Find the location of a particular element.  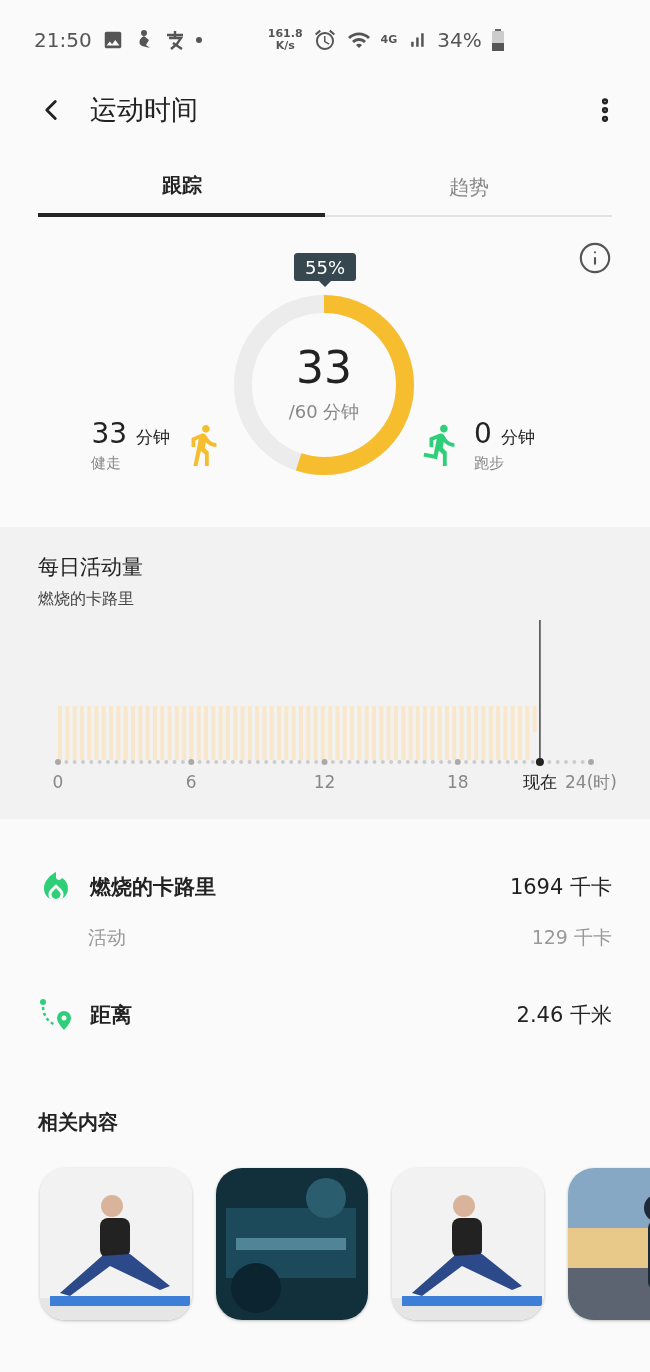

percent-badge: 55% is located at coordinates (325, 271).